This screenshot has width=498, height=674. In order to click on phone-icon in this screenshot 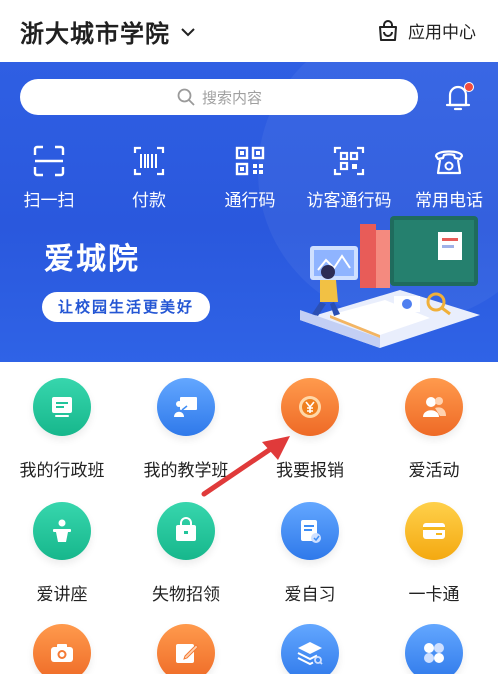, I will do `click(449, 162)`.